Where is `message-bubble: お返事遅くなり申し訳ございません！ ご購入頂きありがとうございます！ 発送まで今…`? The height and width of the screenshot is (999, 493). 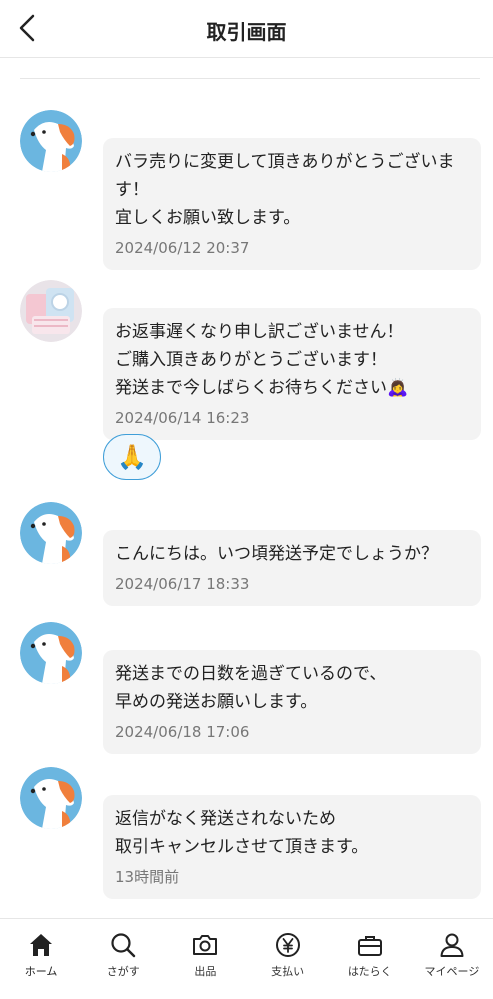 message-bubble: お返事遅くなり申し訳ございません！ ご購入頂きありがとうございます！ 発送まで今… is located at coordinates (292, 374).